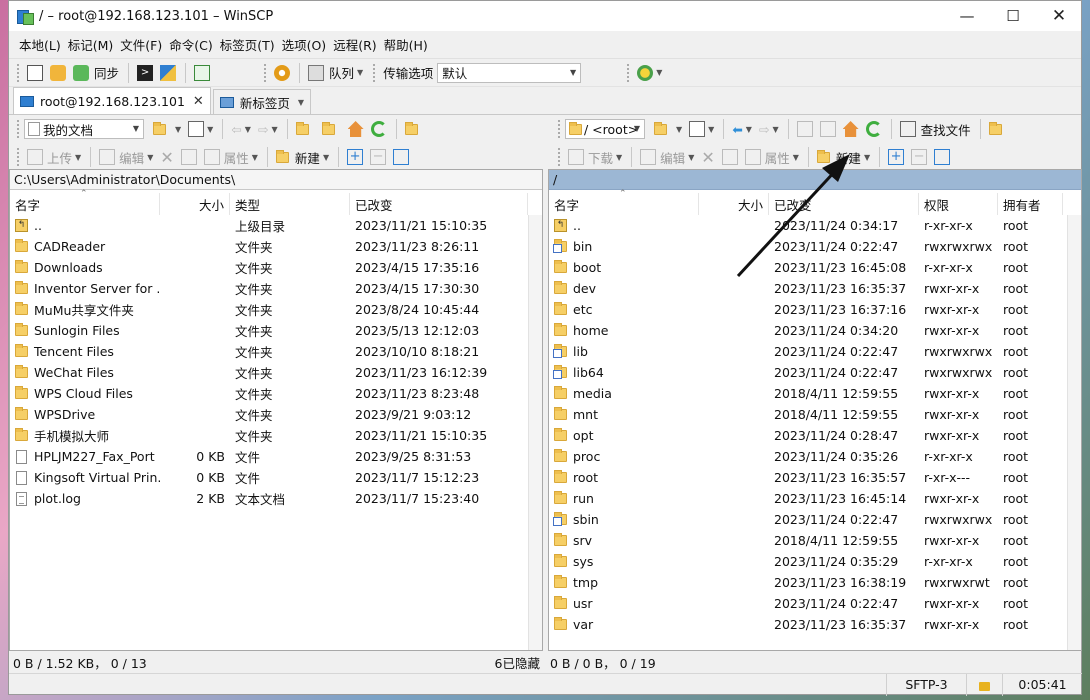  Describe the element at coordinates (836, 168) in the screenshot. I see `arrow-head` at that location.